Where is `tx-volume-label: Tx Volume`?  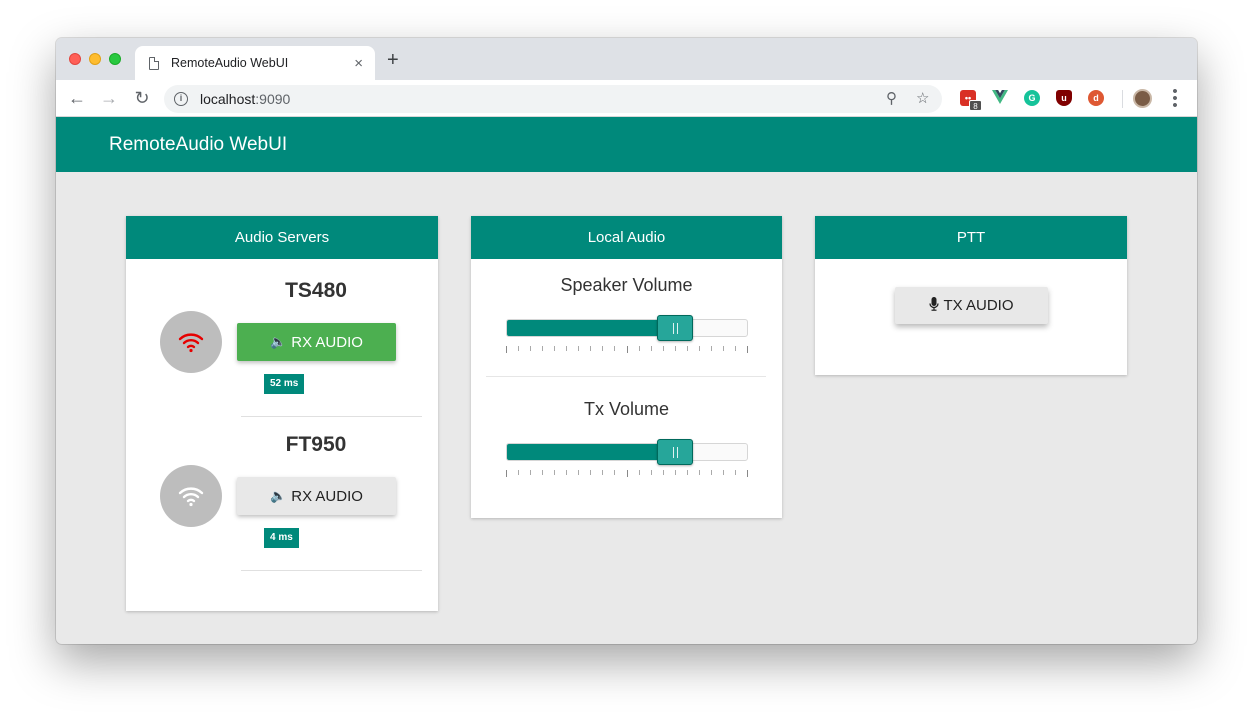
tx-volume-label: Tx Volume is located at coordinates (626, 409).